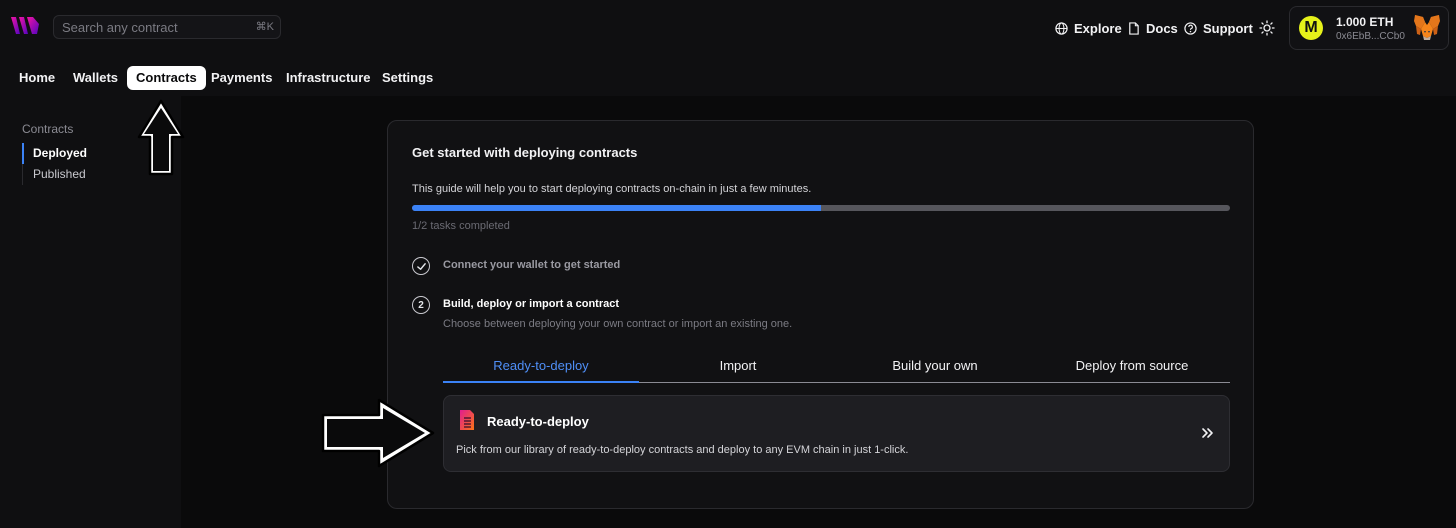  Describe the element at coordinates (37, 78) in the screenshot. I see `nav-home: Home` at that location.